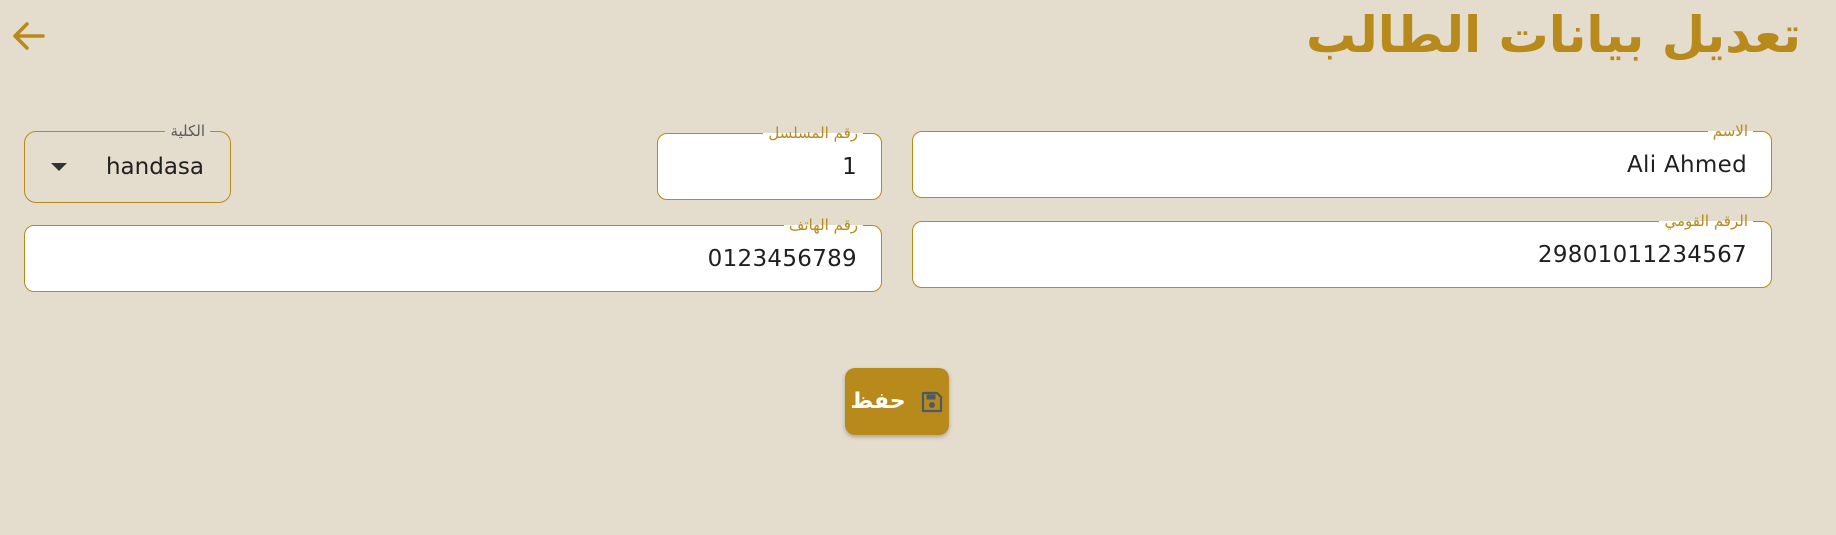  I want to click on phone-value: 0123456789, so click(782, 258).